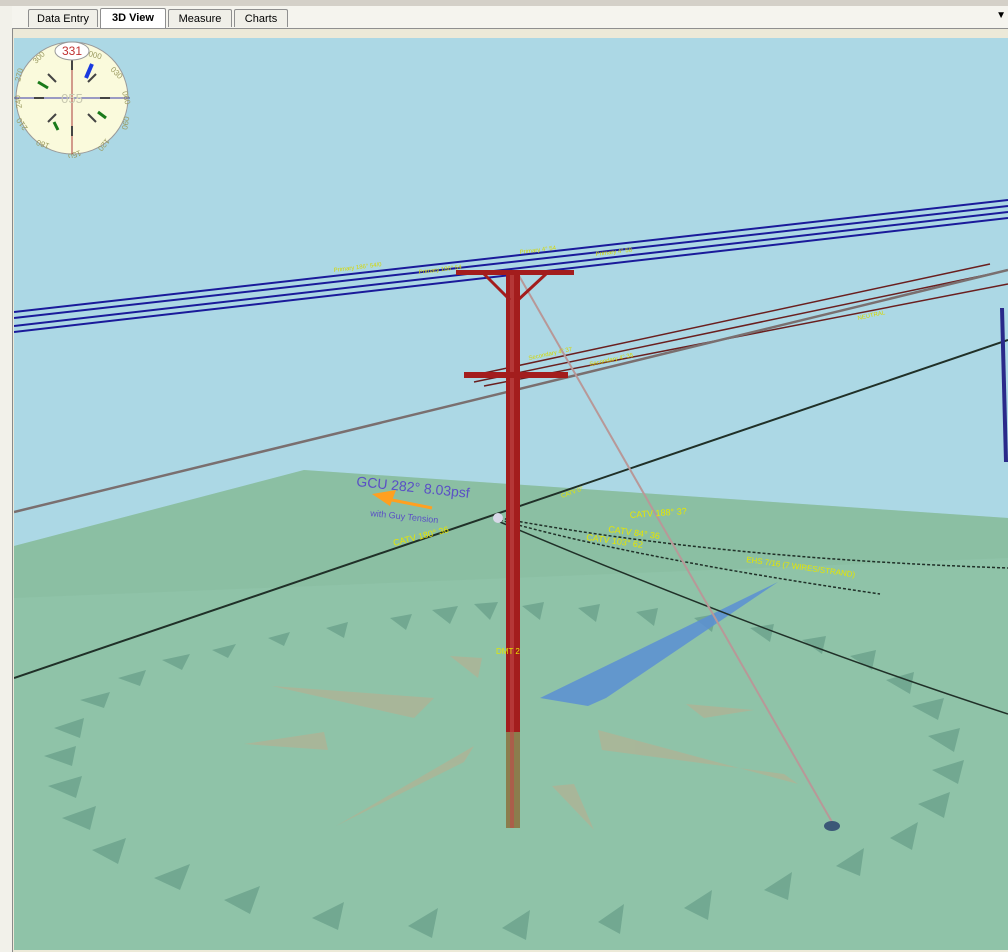 This screenshot has height=952, width=1008. What do you see at coordinates (72, 51) in the screenshot?
I see `compass-top-reading: 331` at bounding box center [72, 51].